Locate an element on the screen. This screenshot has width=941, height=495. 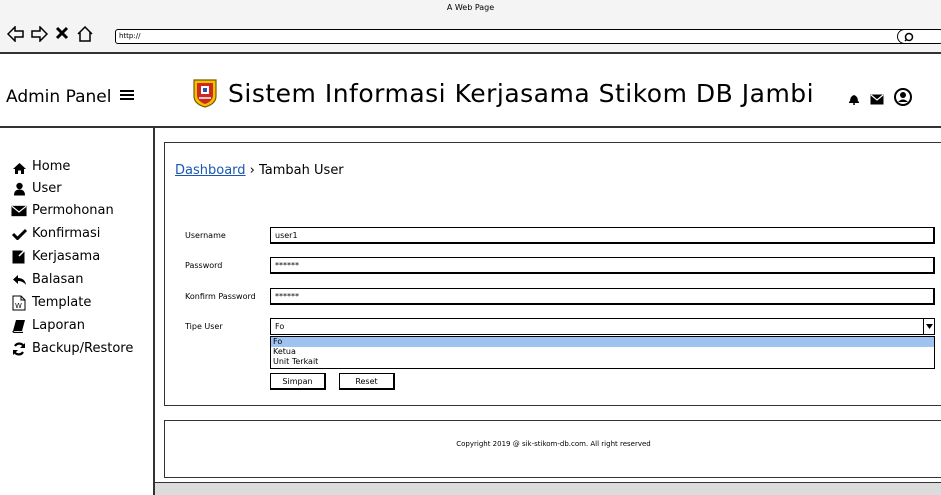
sidebar-item-konfirmasi: Konfirmasi is located at coordinates (72, 233).